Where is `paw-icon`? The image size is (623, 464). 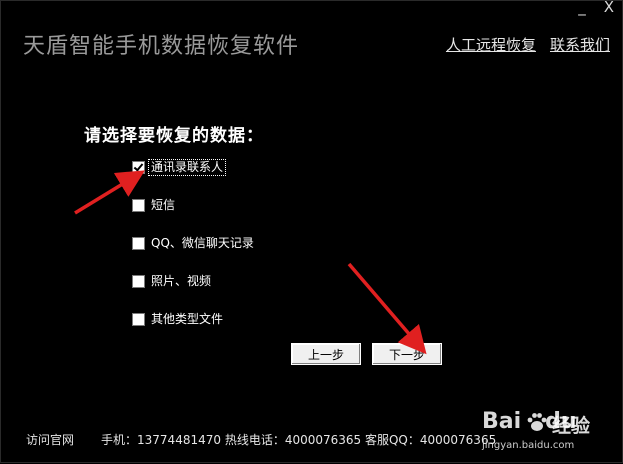 paw-icon is located at coordinates (537, 422).